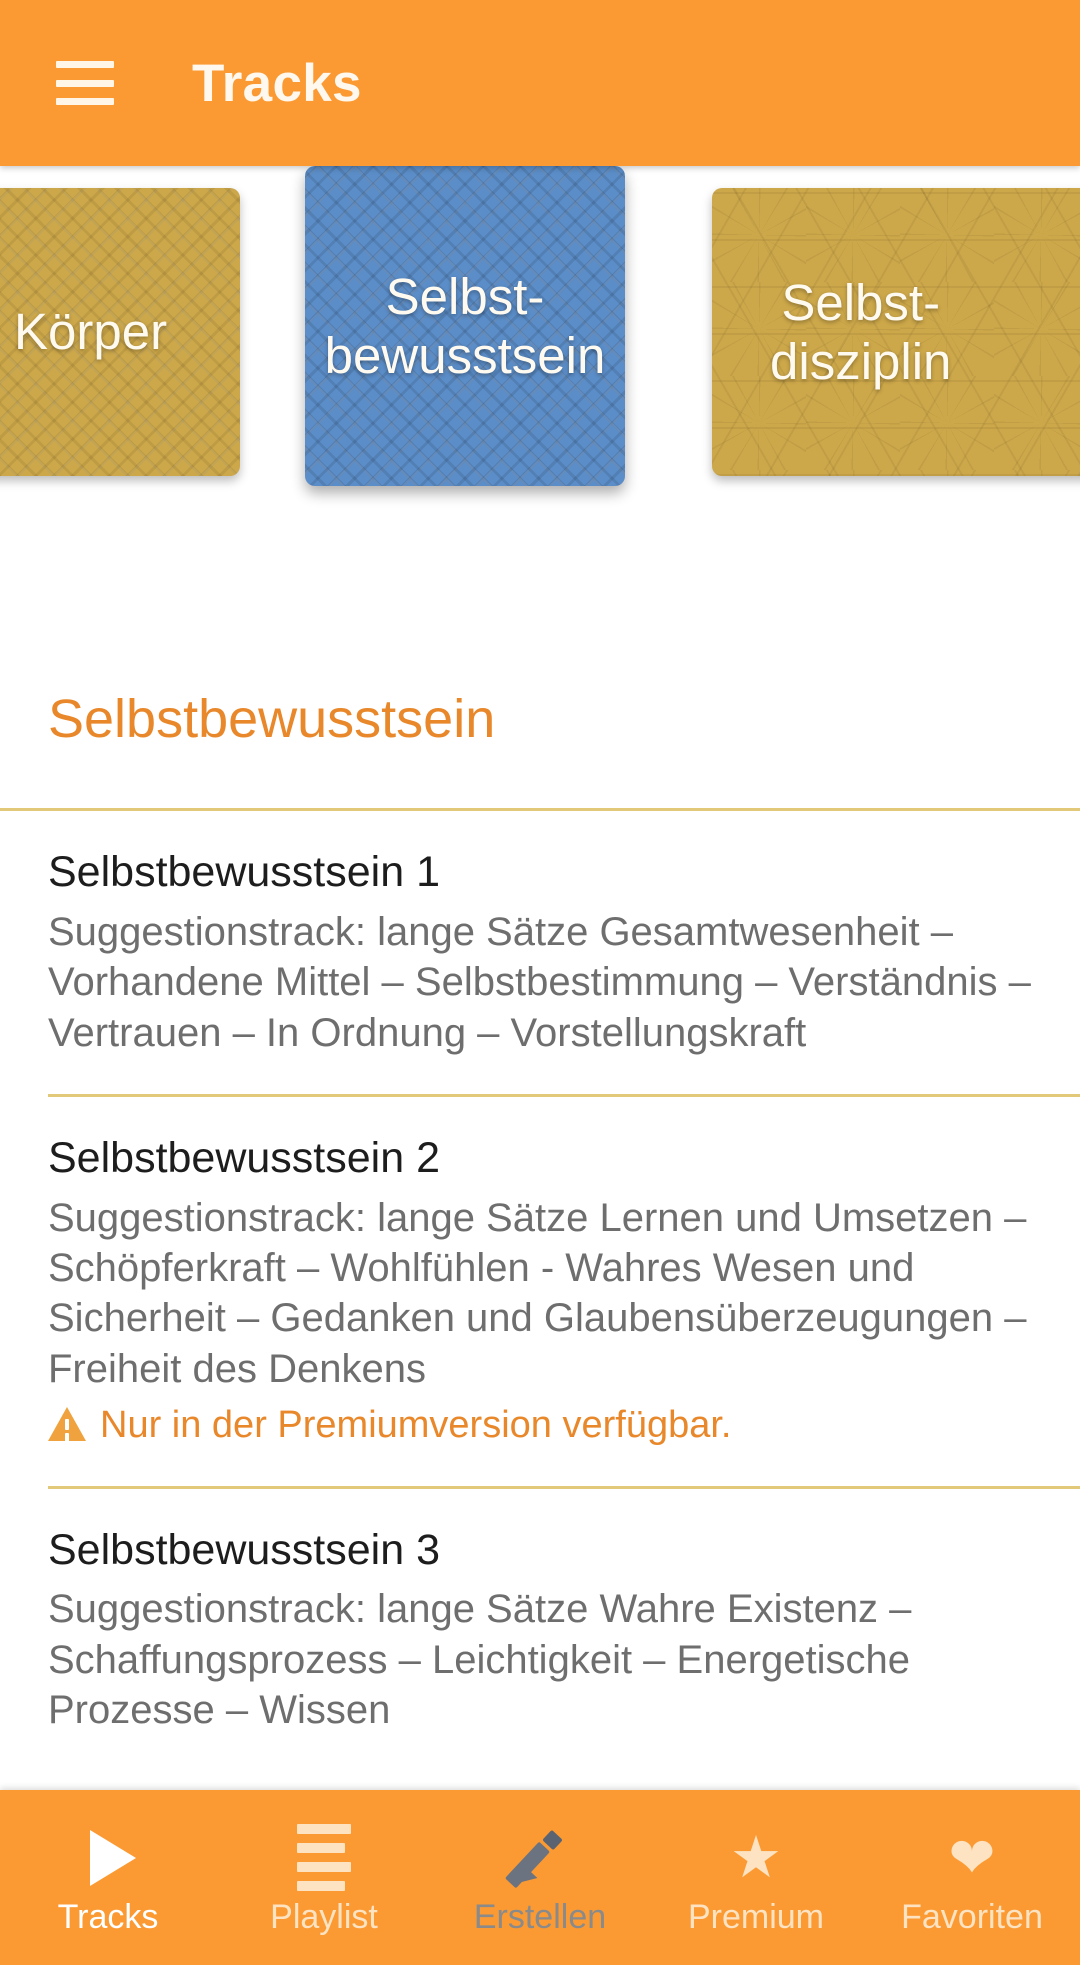  I want to click on nav-item-label: Favoriten, so click(972, 1916).